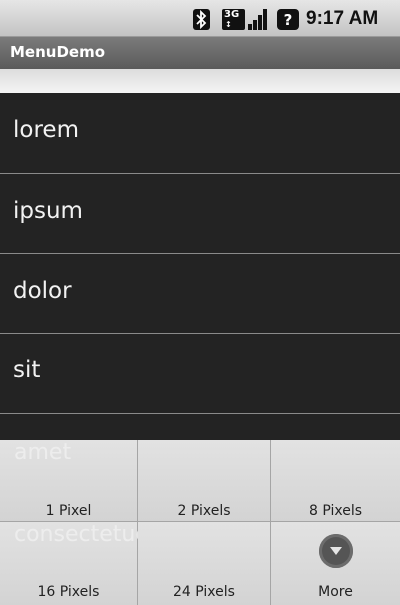 The image size is (400, 605). I want to click on menu-item-16-pixels: consectetuer 16 Pixels, so click(79, 563).